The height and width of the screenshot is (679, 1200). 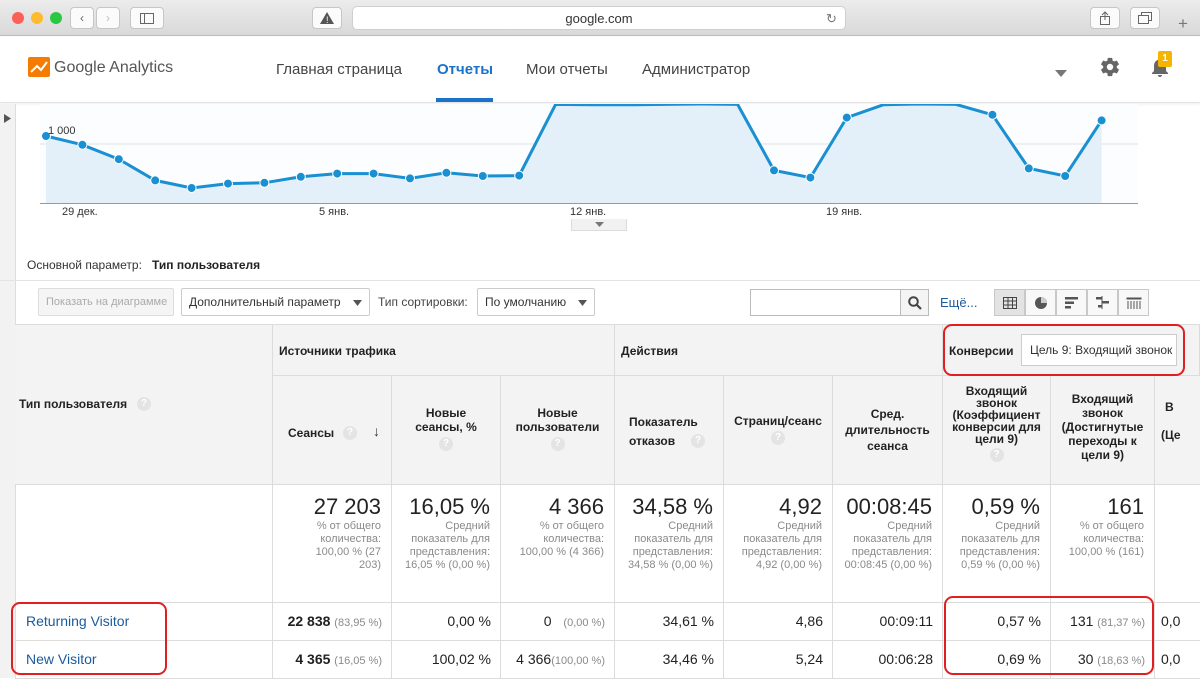 What do you see at coordinates (888, 660) in the screenshot?
I see `row-duration-cell: 00:06:28` at bounding box center [888, 660].